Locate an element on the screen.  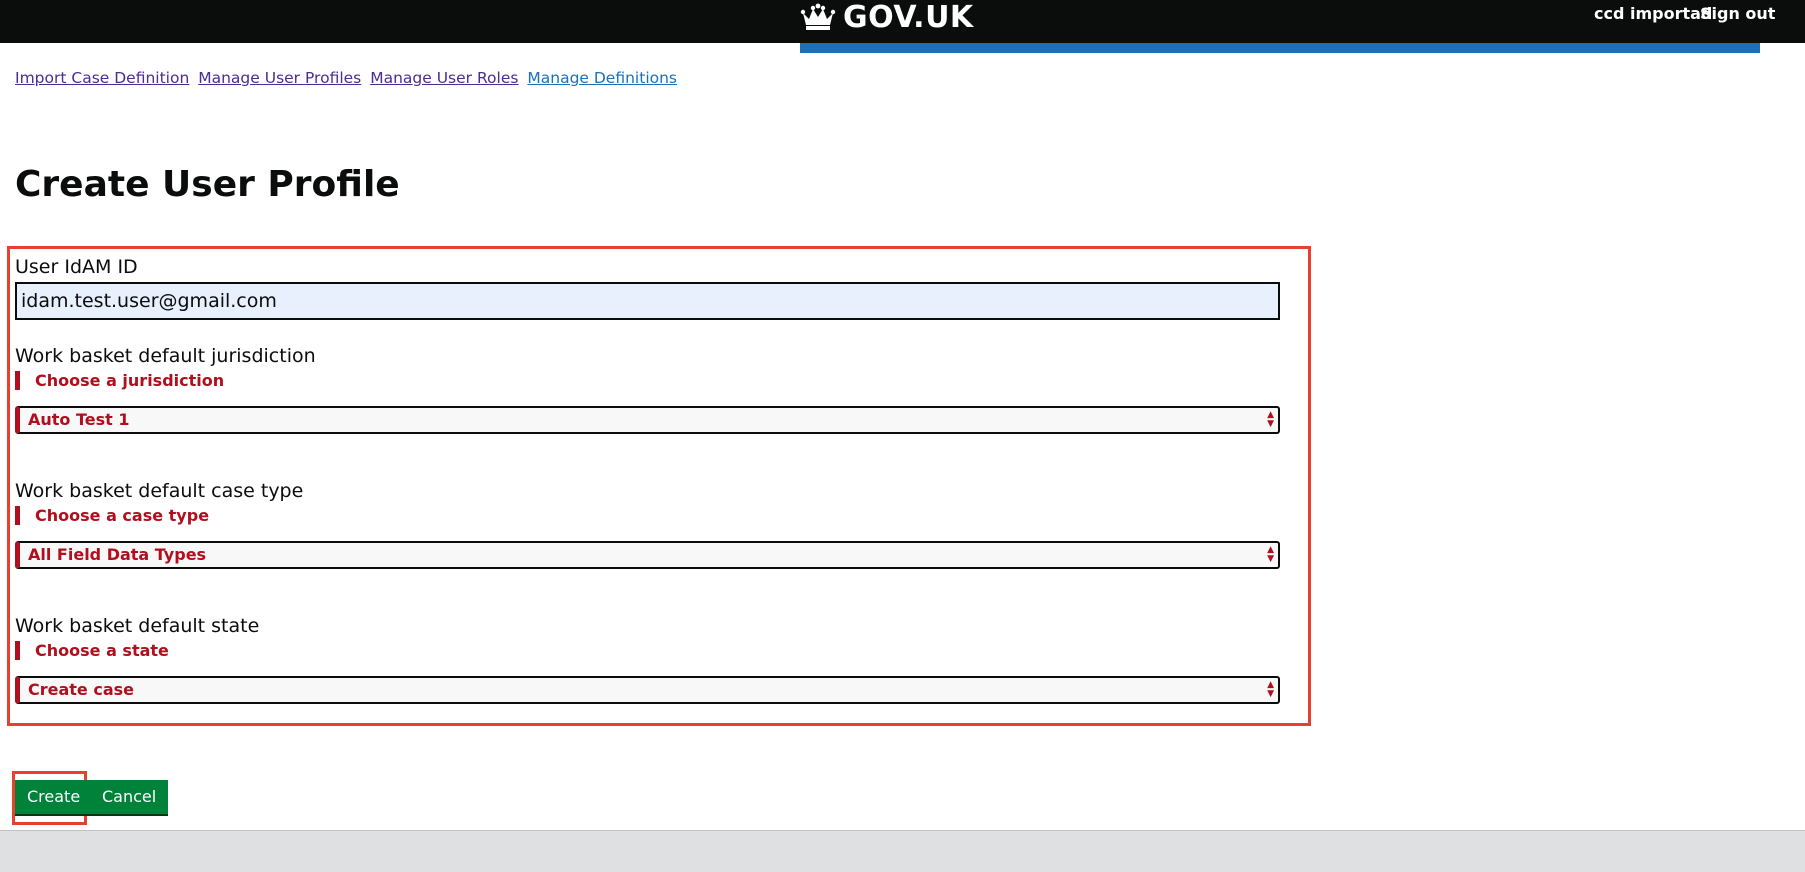
jurisdiction-selected-value: Auto Test 1 is located at coordinates (79, 419).